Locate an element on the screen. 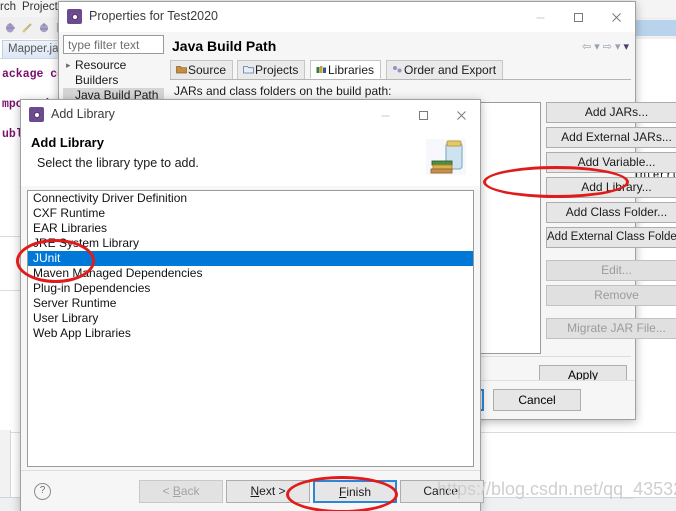 The image size is (676, 511). forward-arrow-icon: ⇨ is located at coordinates (607, 46).